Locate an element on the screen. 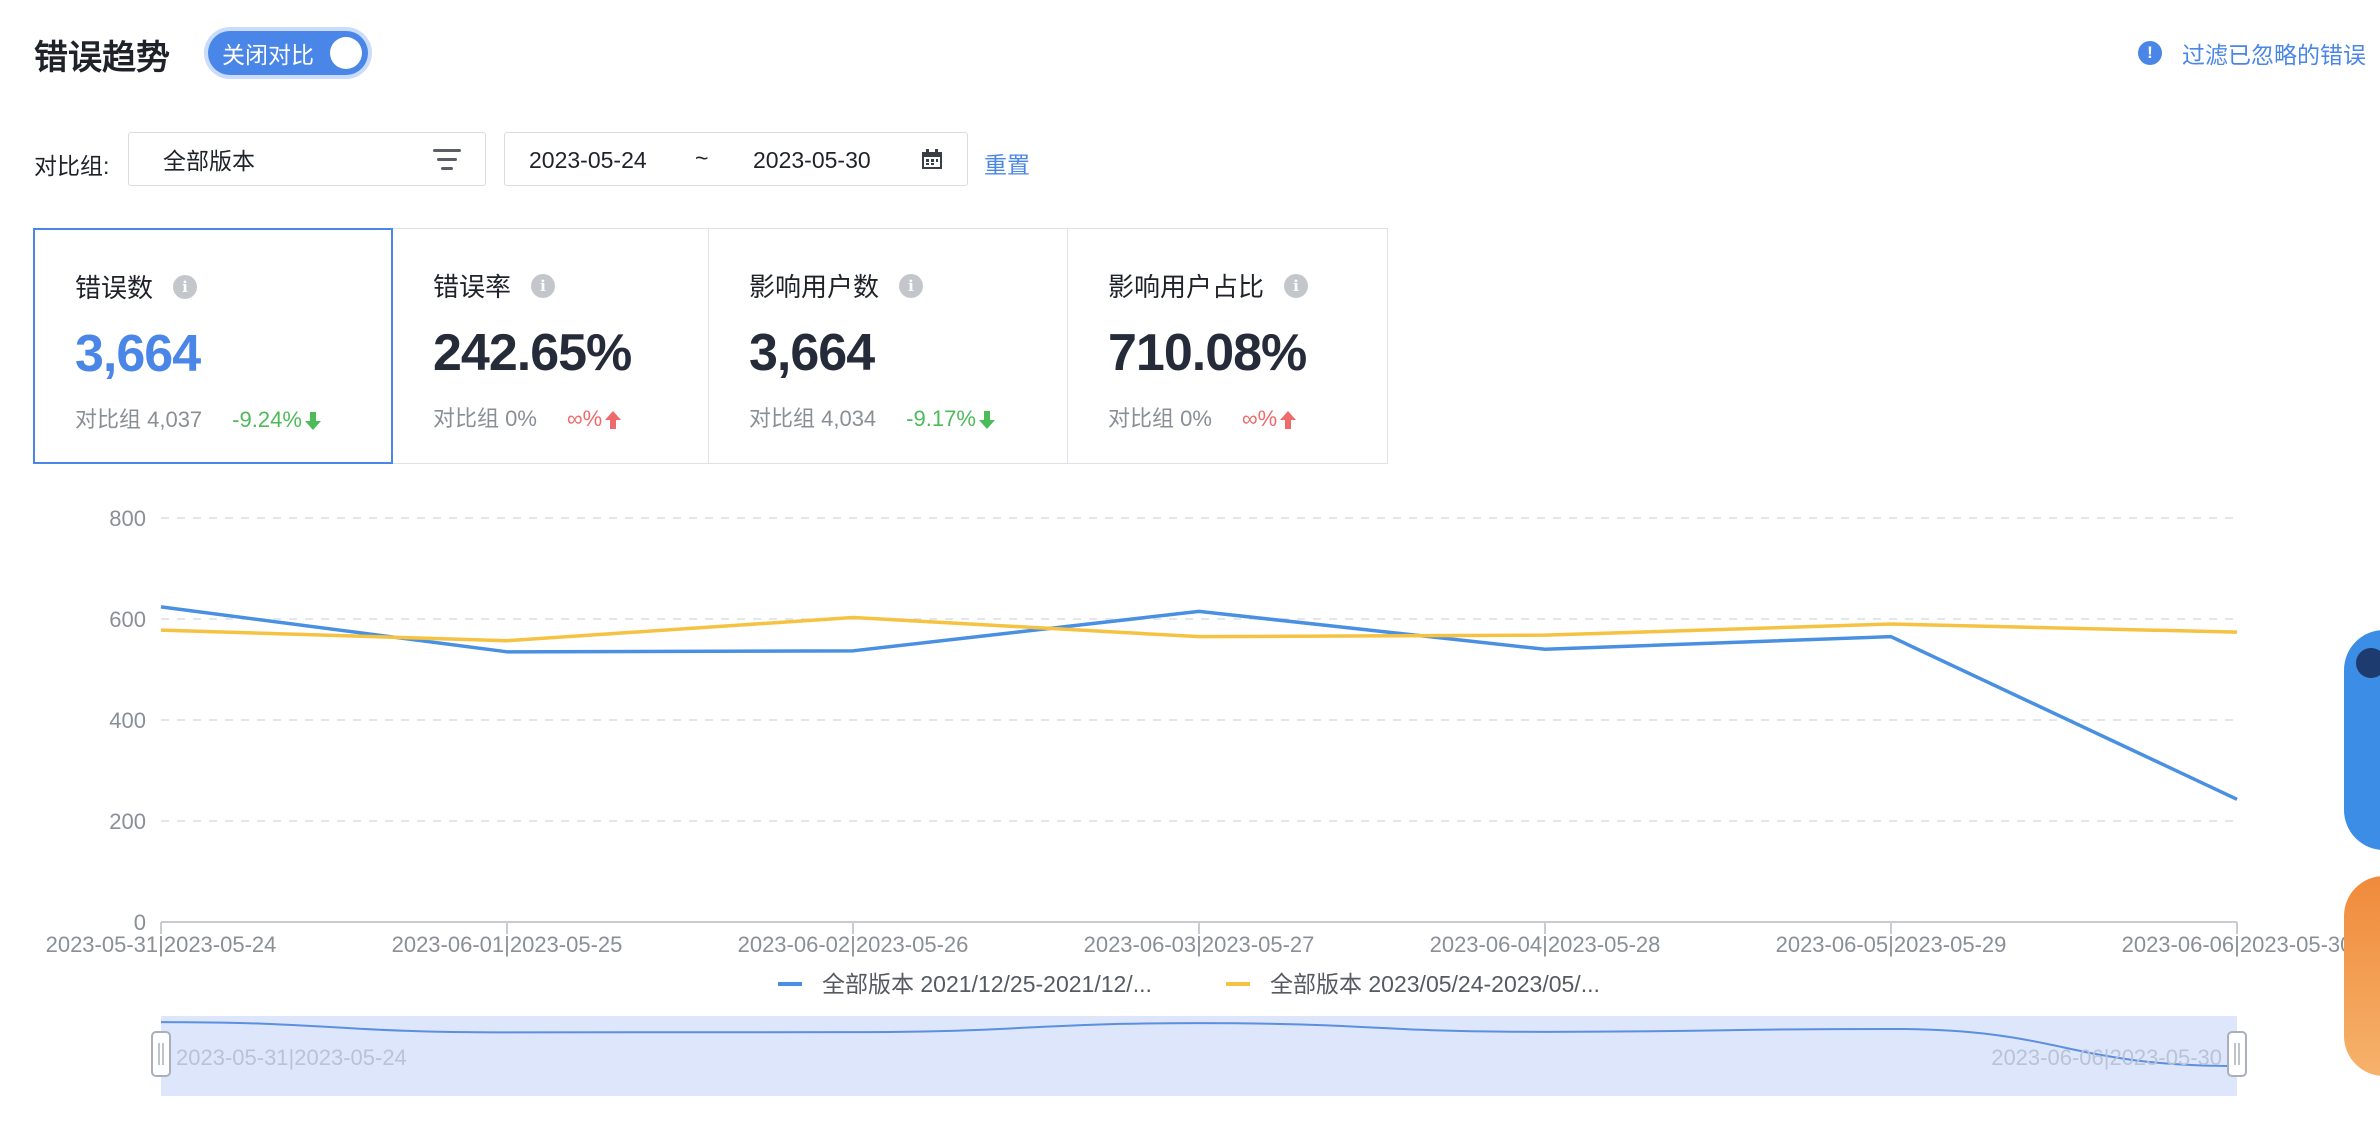 This screenshot has width=2380, height=1132. metric-card-error-rate: 错误率 i 242.65% 对比组 0% ∞% is located at coordinates (550, 346).